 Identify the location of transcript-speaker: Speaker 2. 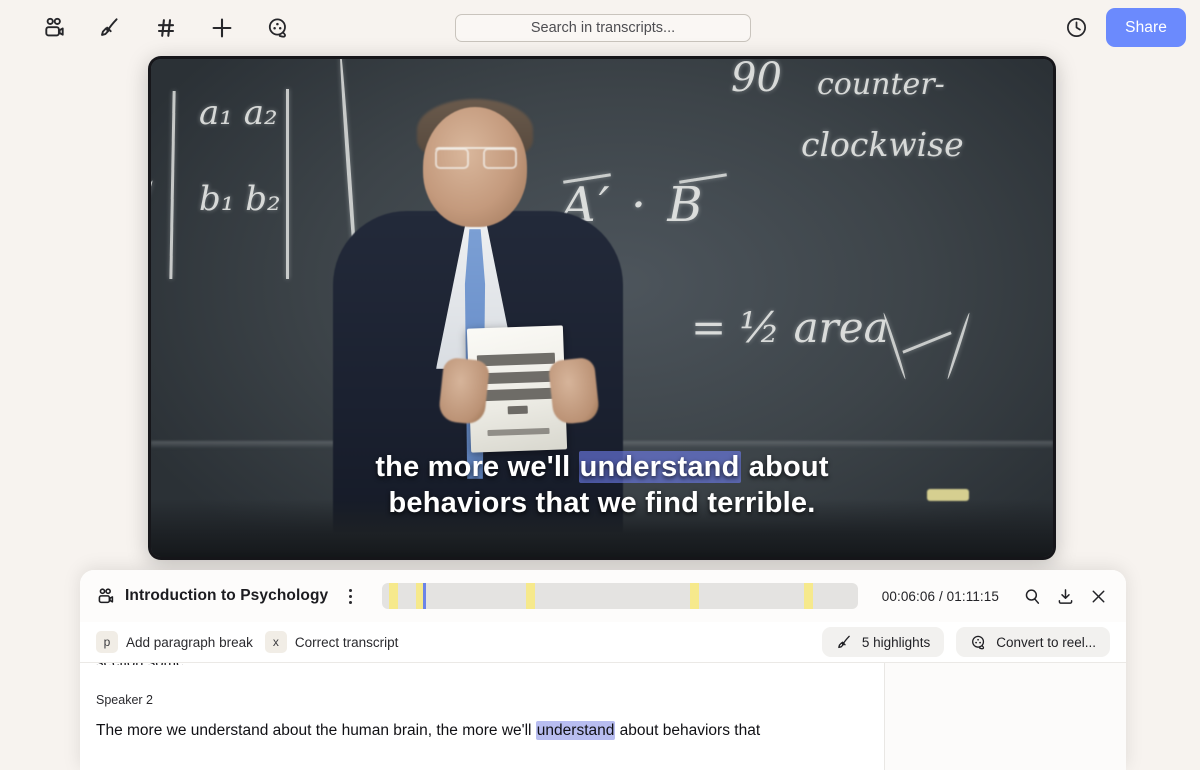
(124, 700).